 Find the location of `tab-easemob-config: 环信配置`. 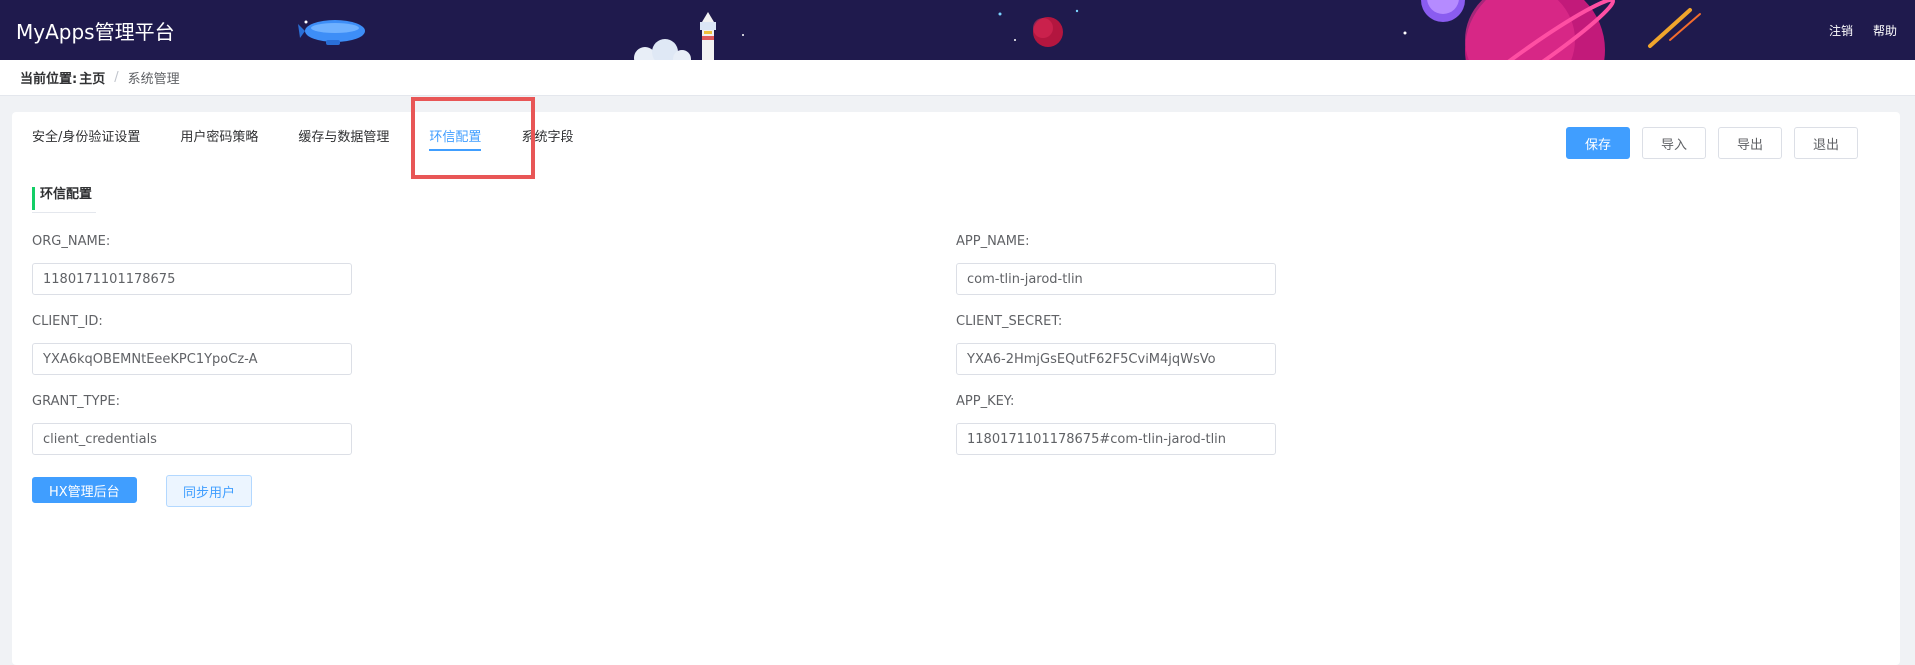

tab-easemob-config: 环信配置 is located at coordinates (455, 138).